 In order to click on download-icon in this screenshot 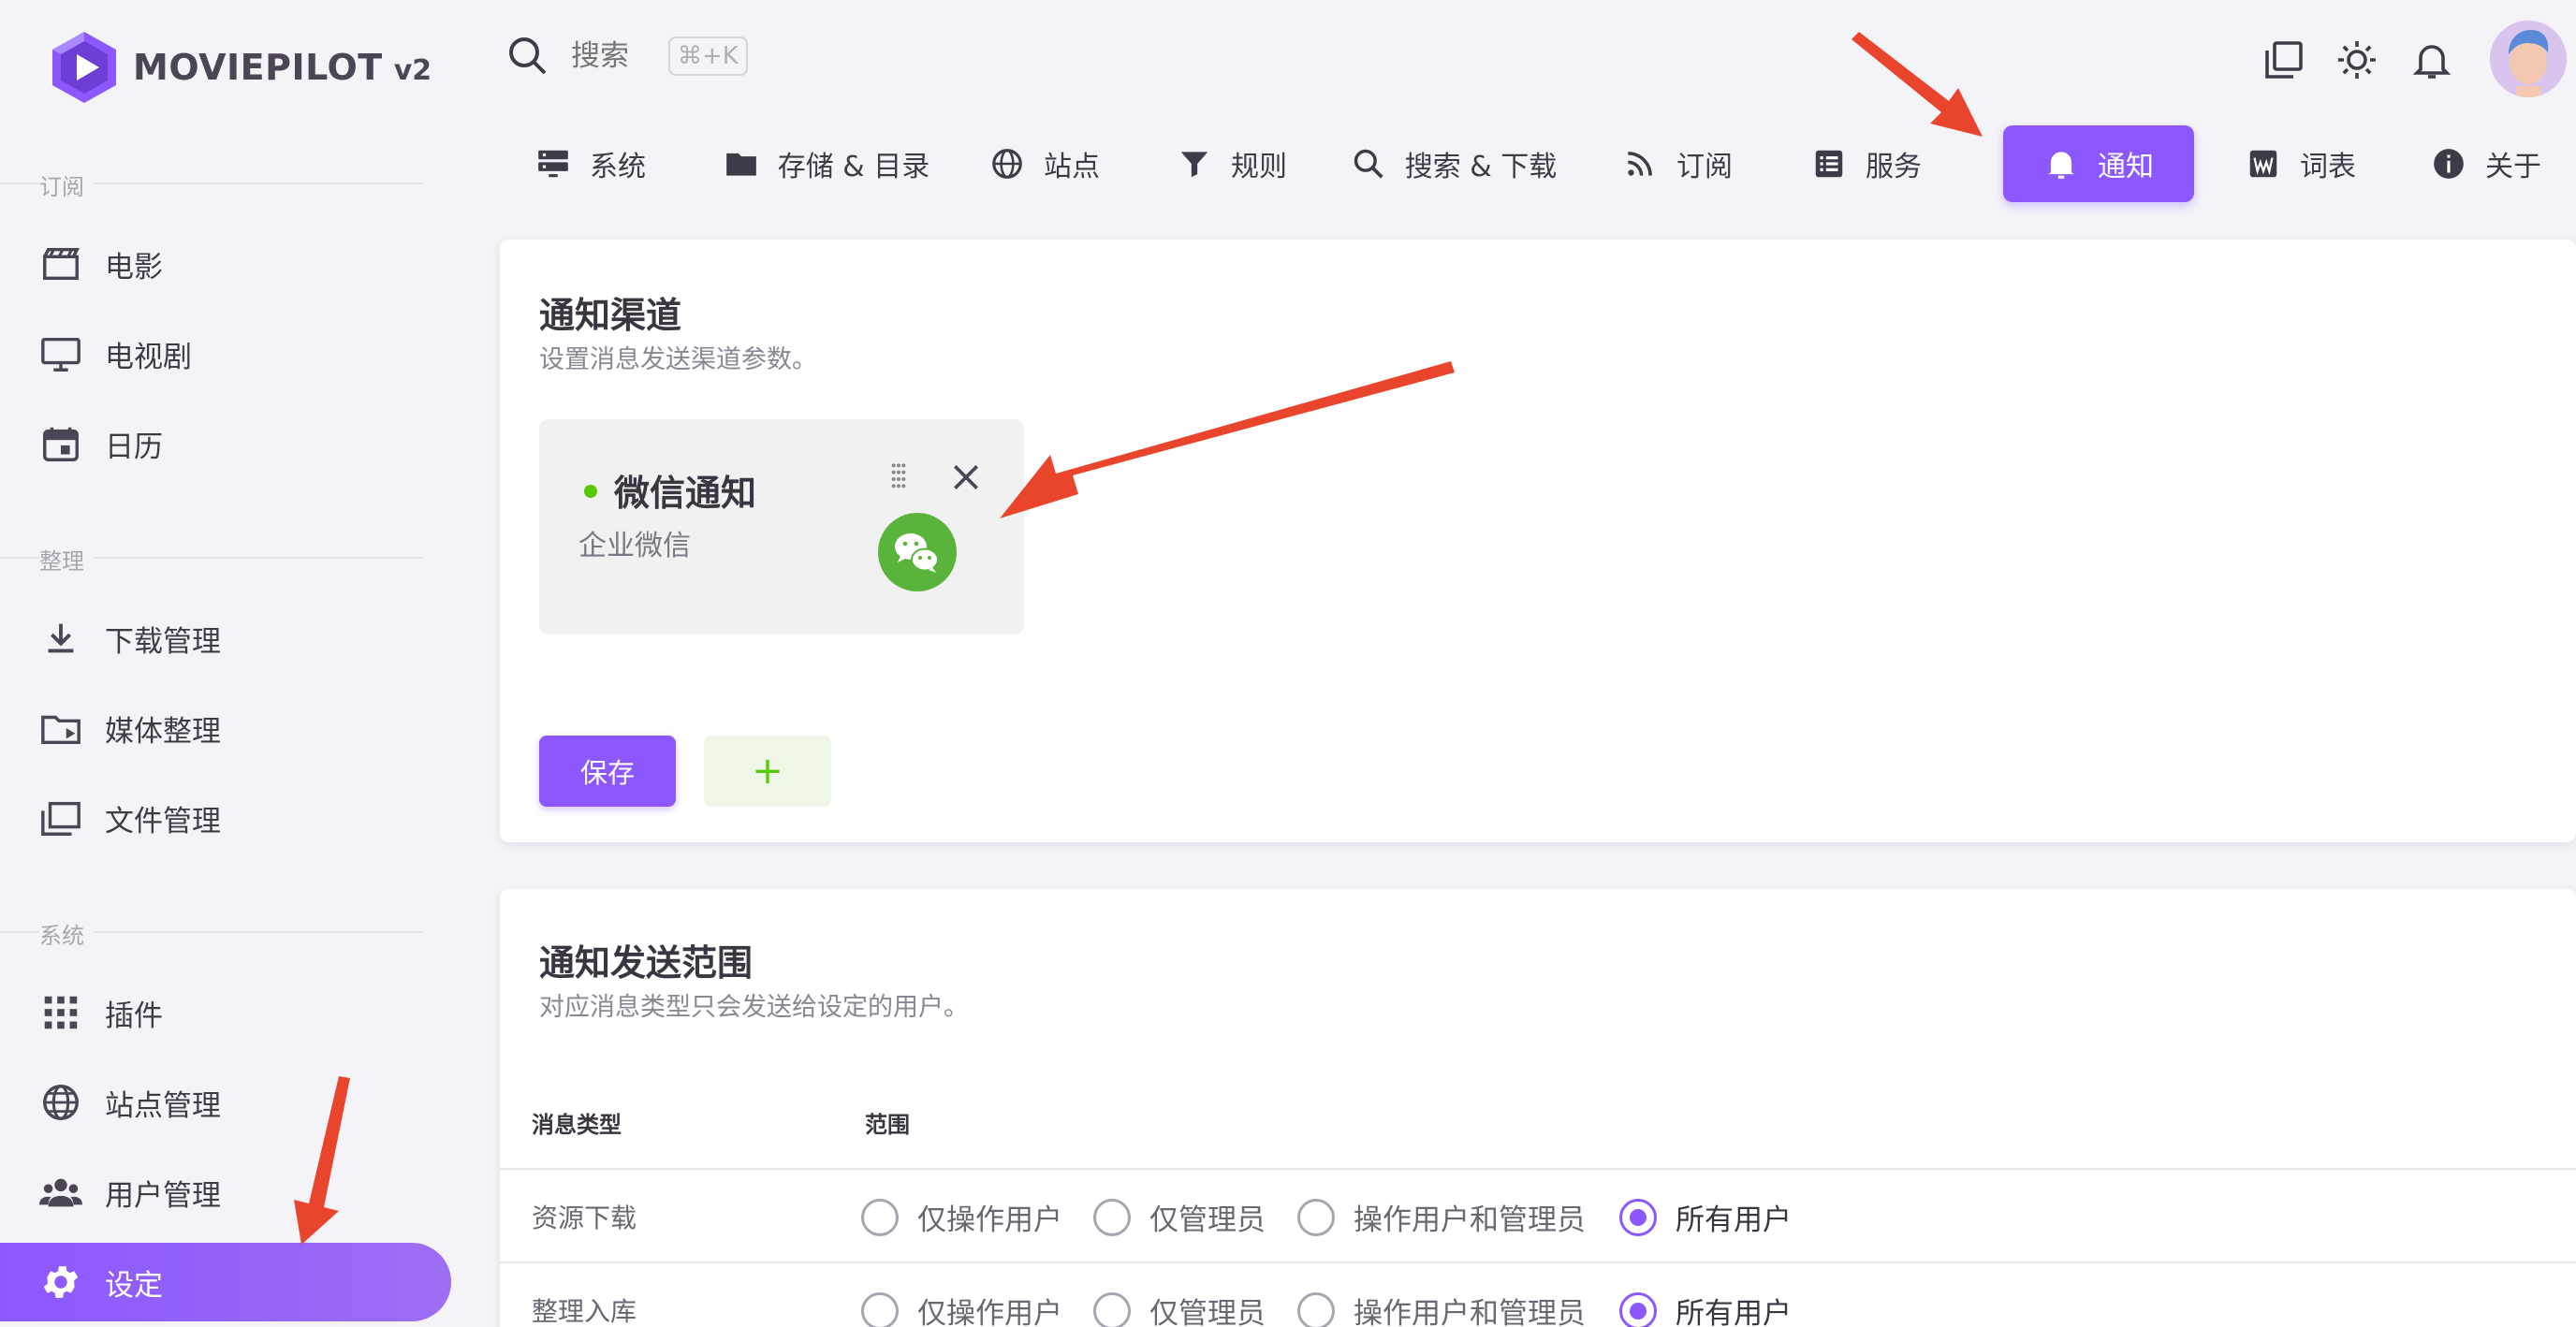, I will do `click(61, 638)`.